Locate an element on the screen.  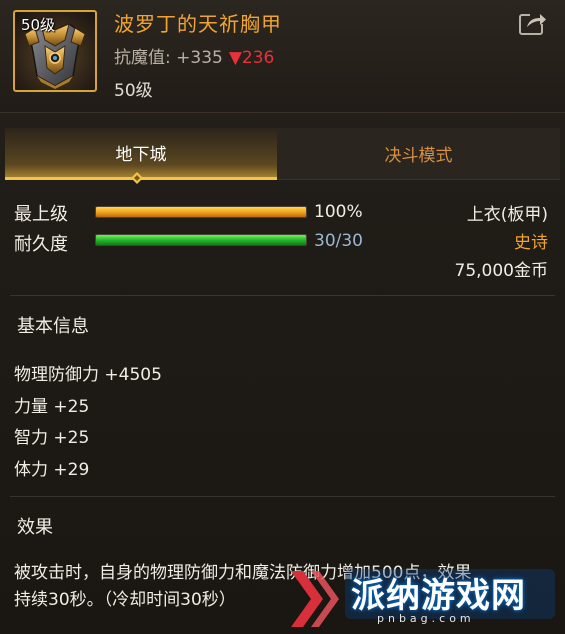
max-level-bar is located at coordinates (201, 212).